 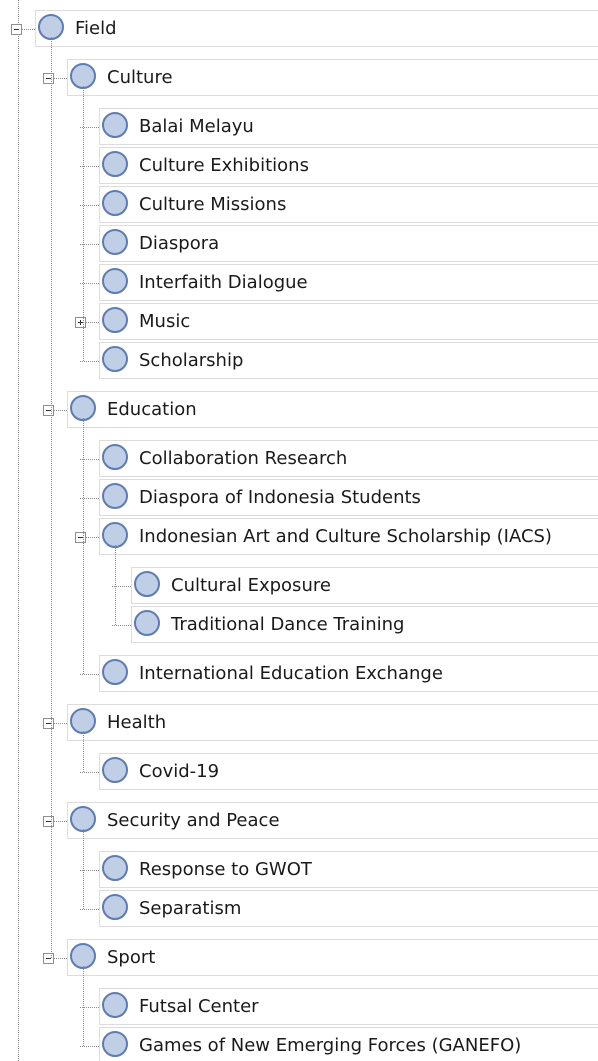 I want to click on tree-node-culture: Culture, so click(x=332, y=77).